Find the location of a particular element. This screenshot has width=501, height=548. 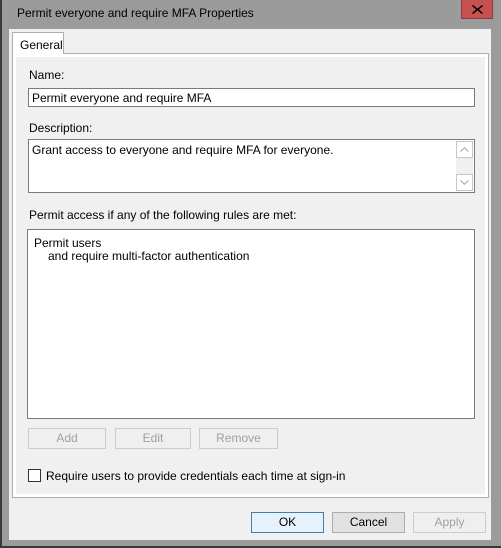

remove-rule-button: Remove is located at coordinates (238, 438).